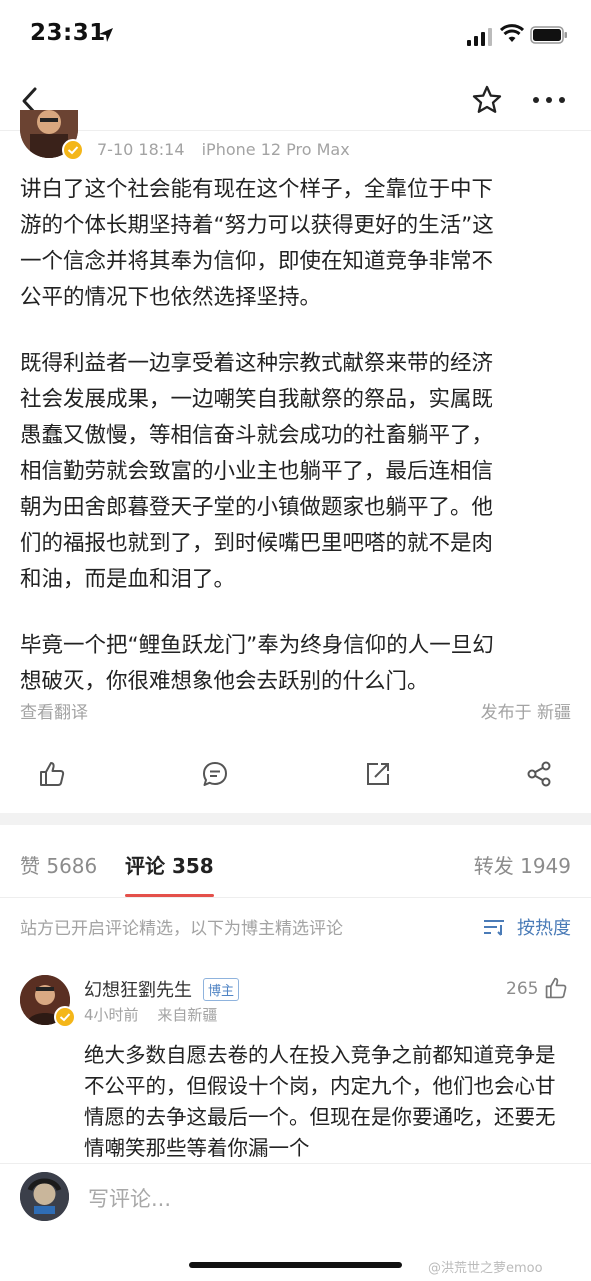  What do you see at coordinates (215, 774) in the screenshot?
I see `comment-bubble-icon` at bounding box center [215, 774].